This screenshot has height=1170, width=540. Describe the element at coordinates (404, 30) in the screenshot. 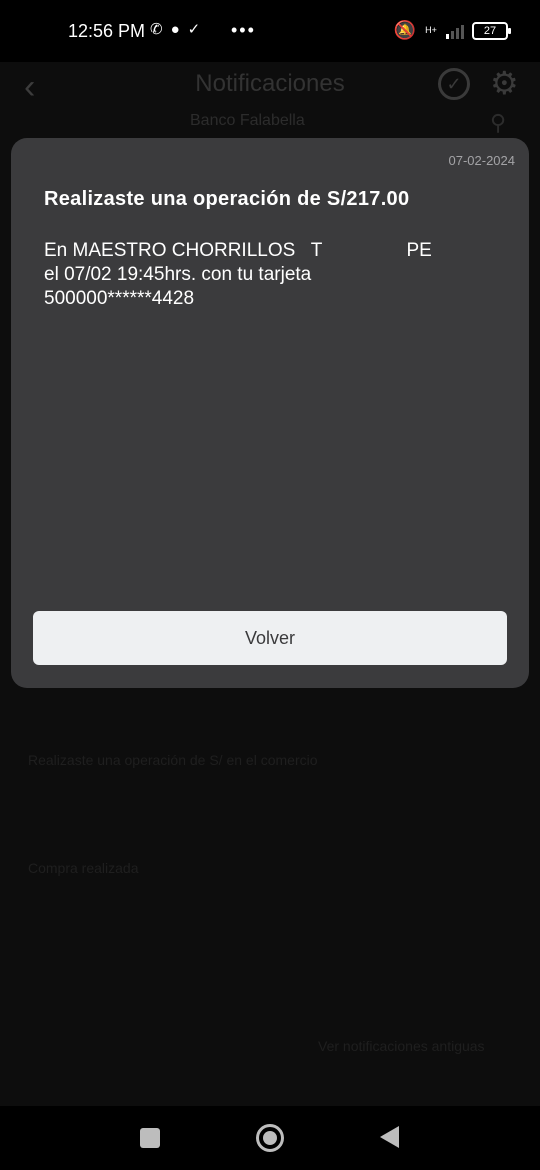

I see `bell-off-icon: 🔕` at that location.